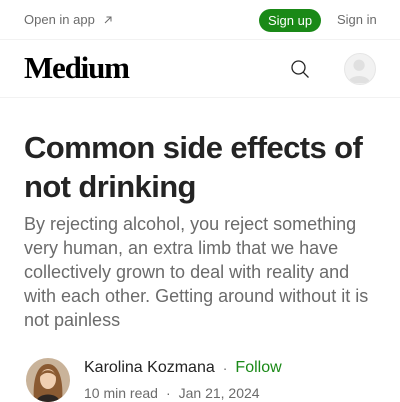 Image resolution: width=400 pixels, height=402 pixels. Describe the element at coordinates (121, 393) in the screenshot. I see `read-time: 10 min read` at that location.